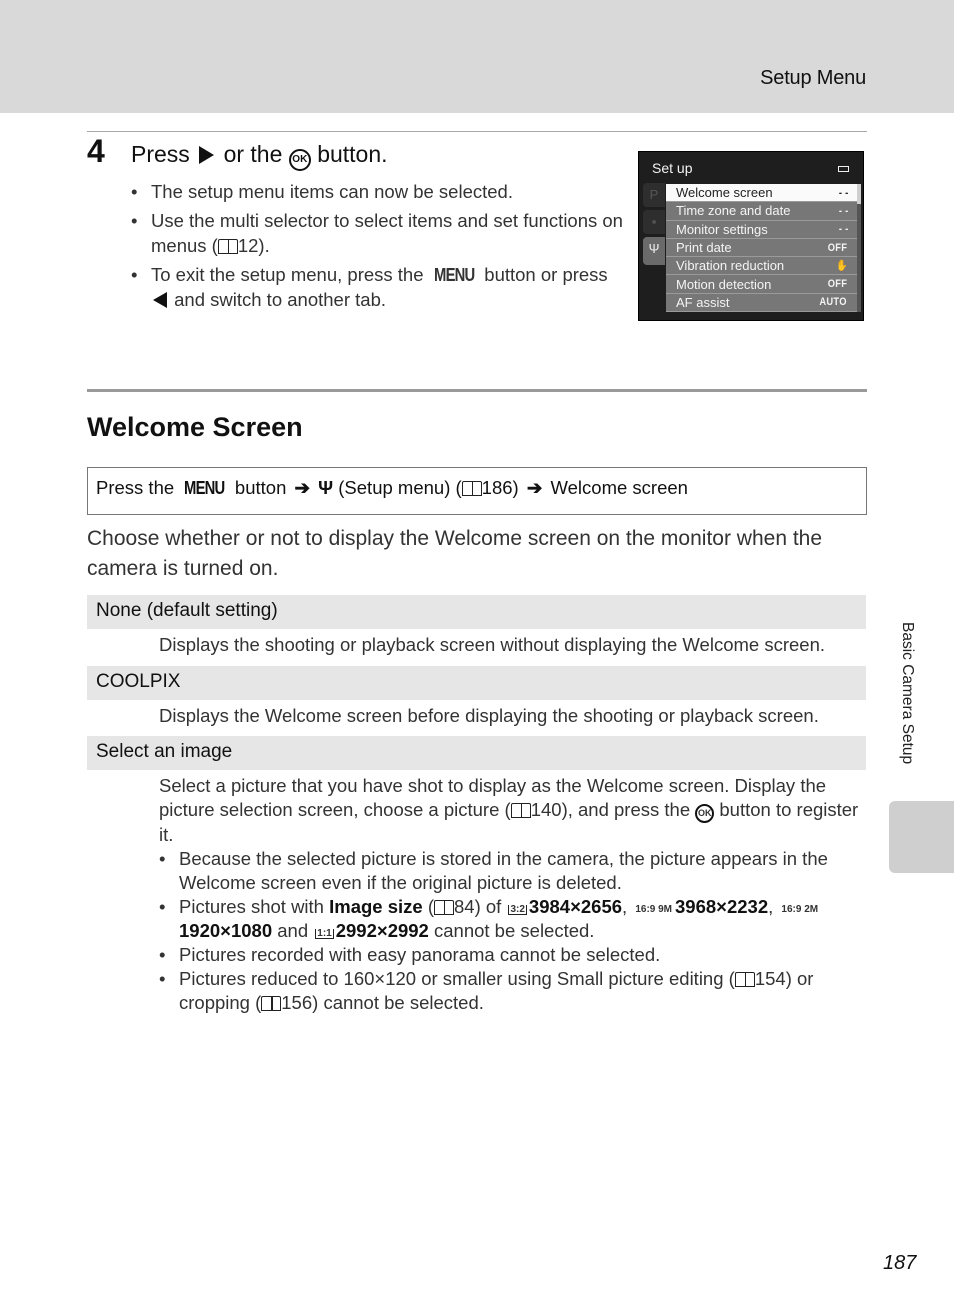 This screenshot has width=954, height=1314. Describe the element at coordinates (724, 193) in the screenshot. I see `item-label: Welcome screen` at that location.